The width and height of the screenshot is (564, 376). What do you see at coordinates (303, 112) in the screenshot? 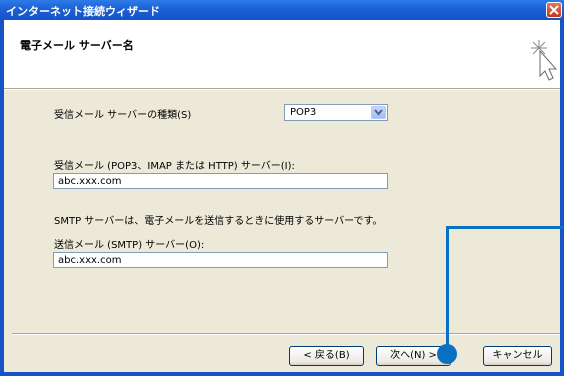
I see `incoming-type-value: POP3` at bounding box center [303, 112].